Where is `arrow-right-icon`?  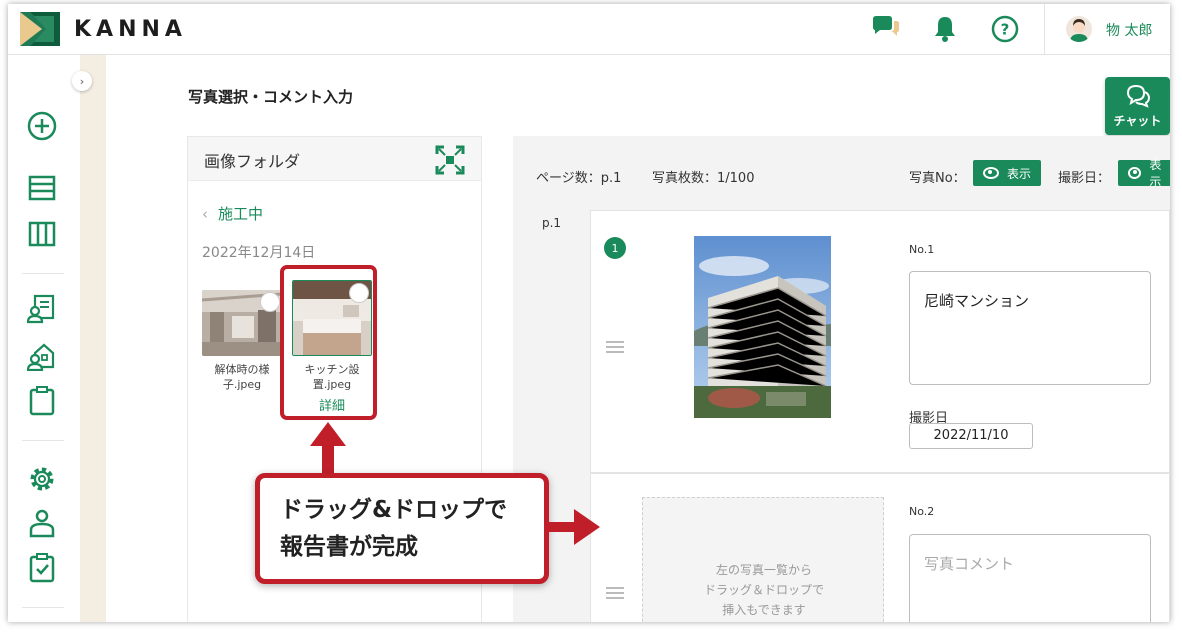
arrow-right-icon is located at coordinates (574, 527).